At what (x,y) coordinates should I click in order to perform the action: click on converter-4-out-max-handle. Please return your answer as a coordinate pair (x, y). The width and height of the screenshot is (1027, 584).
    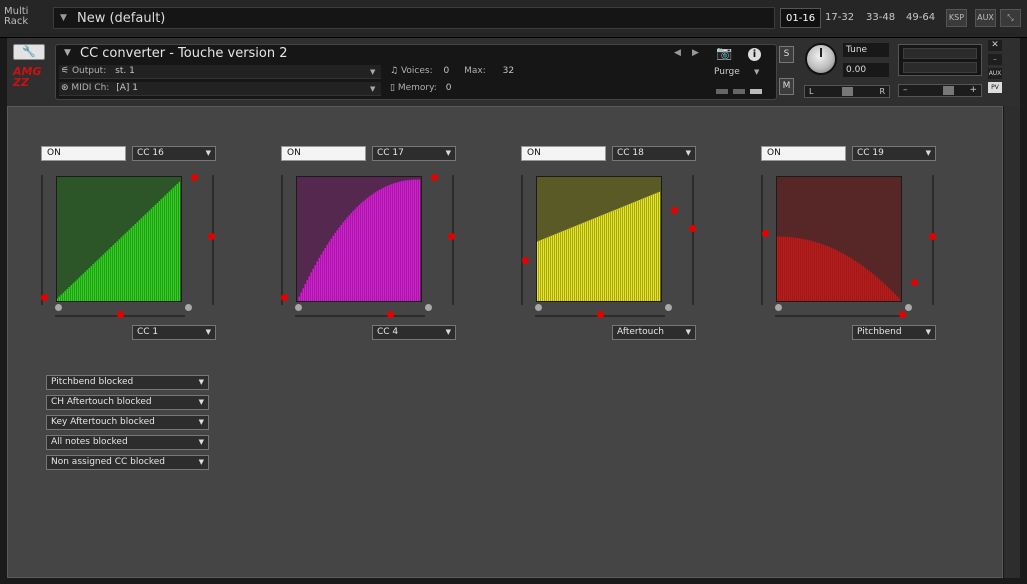
    Looking at the image, I should click on (914, 282).